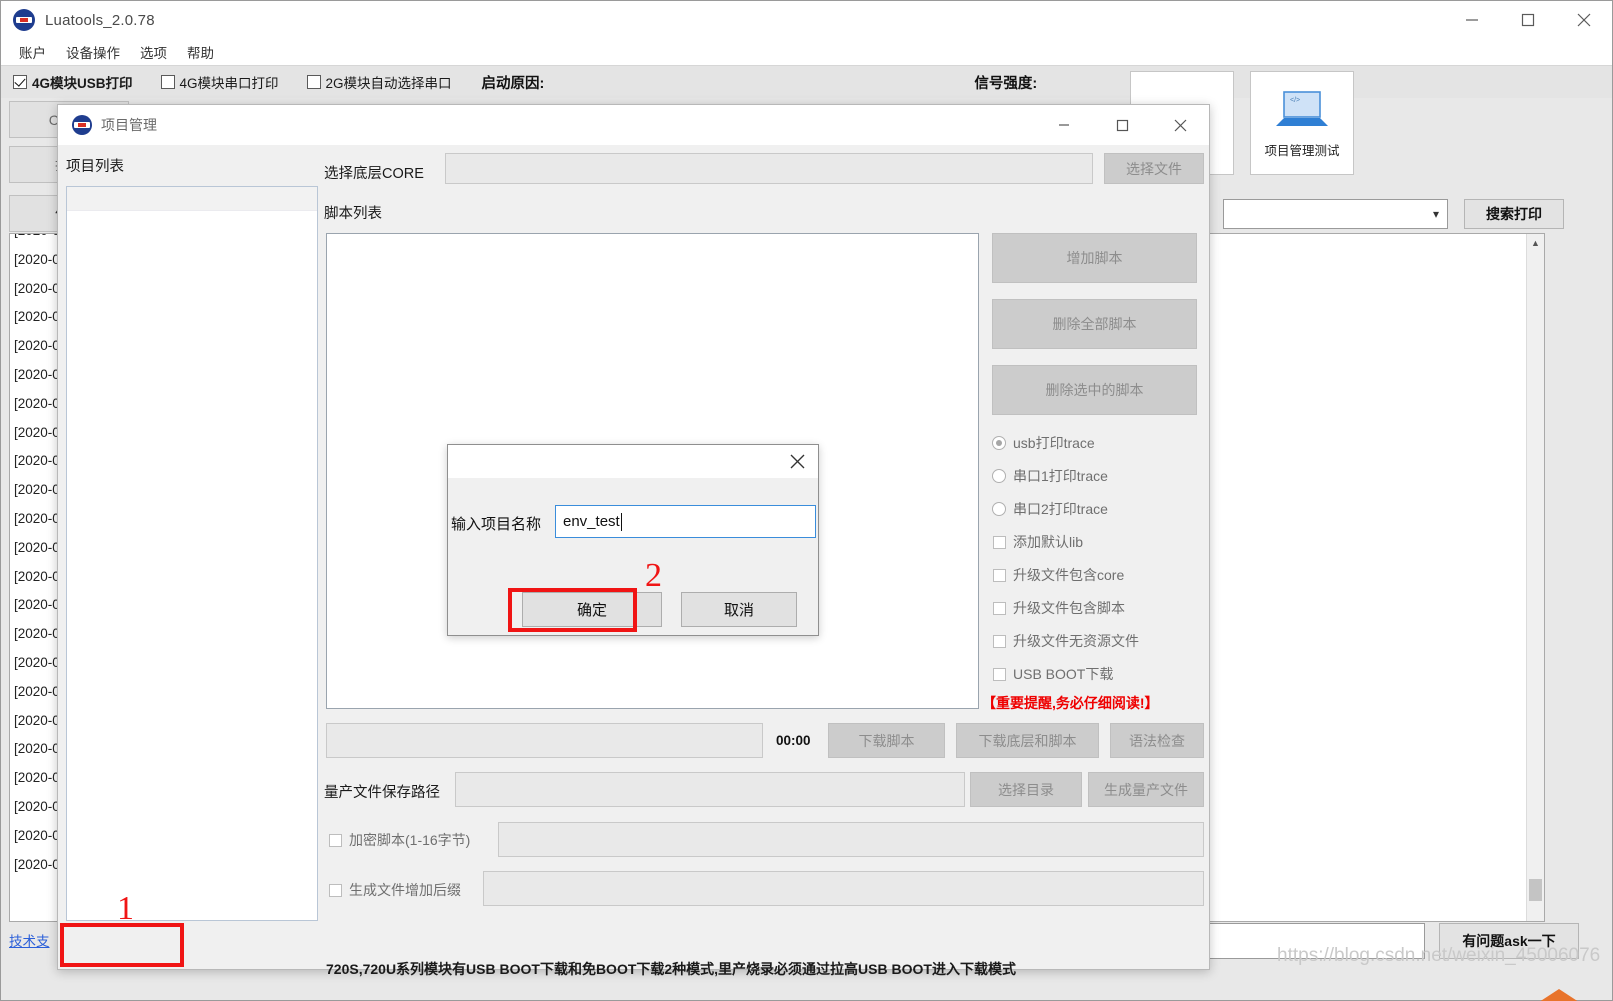 The width and height of the screenshot is (1613, 1001). What do you see at coordinates (806, 20) in the screenshot?
I see `main-titlebar: Luatools_2.0.78` at bounding box center [806, 20].